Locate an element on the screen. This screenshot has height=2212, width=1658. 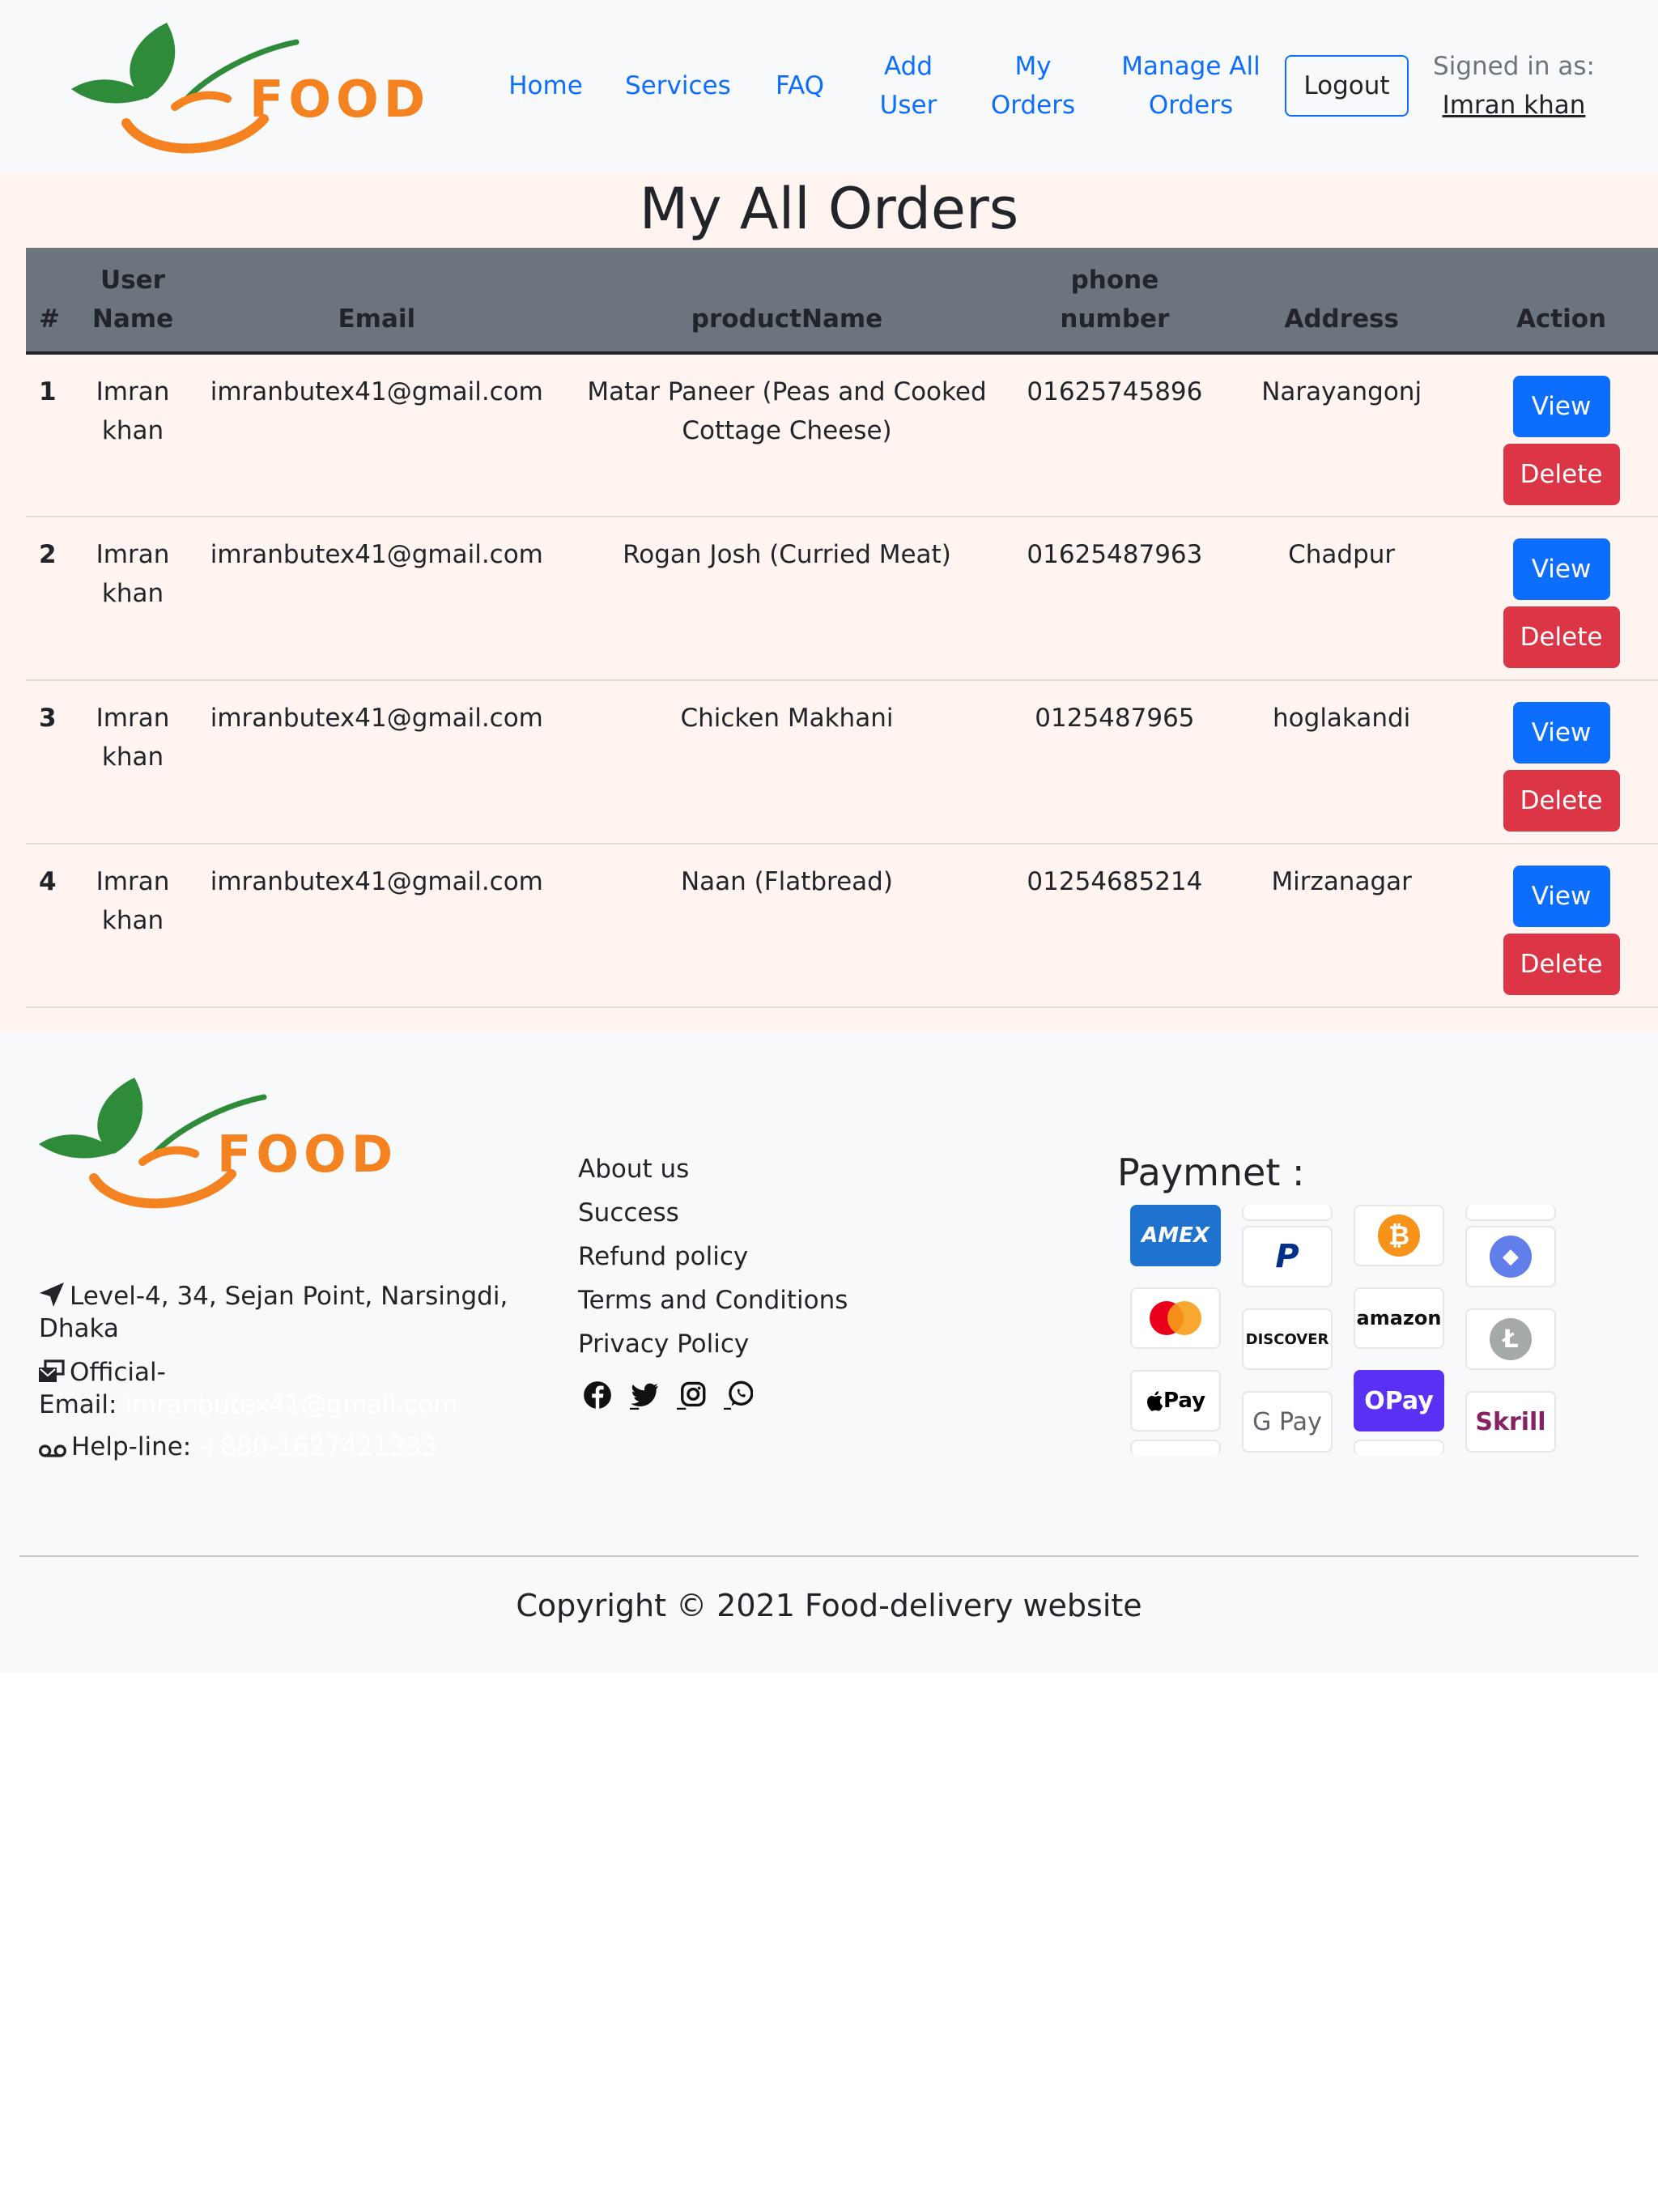
header-user-name-line2: Name is located at coordinates (132, 319).